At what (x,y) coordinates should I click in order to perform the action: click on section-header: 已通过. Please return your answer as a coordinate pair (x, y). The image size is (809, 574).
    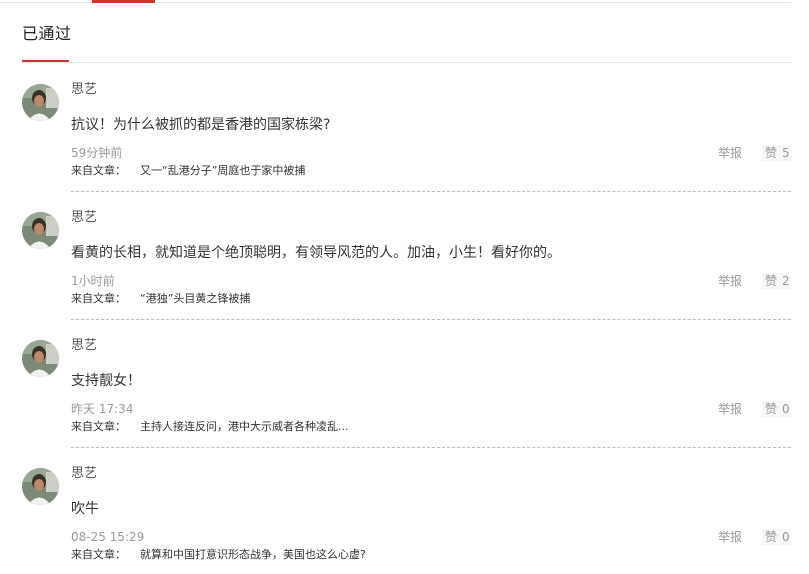
    Looking at the image, I should click on (395, 32).